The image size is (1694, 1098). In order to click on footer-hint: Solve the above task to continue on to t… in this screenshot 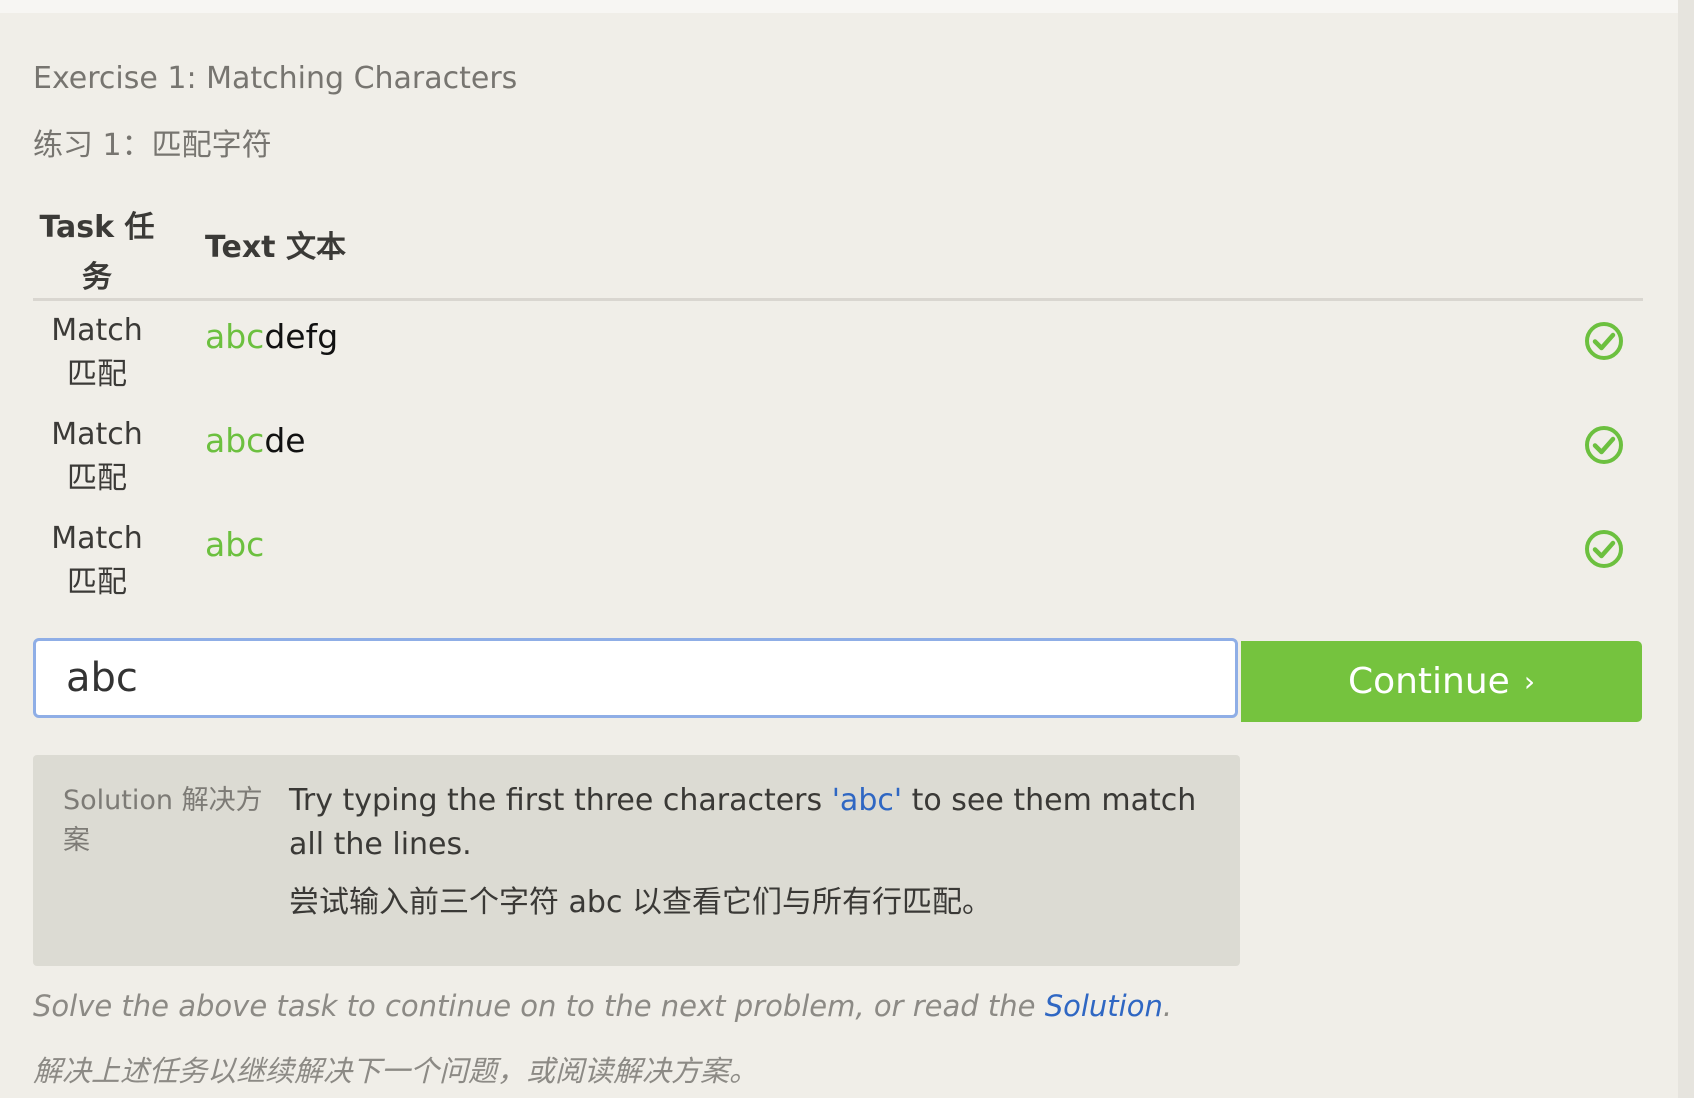, I will do `click(602, 1006)`.